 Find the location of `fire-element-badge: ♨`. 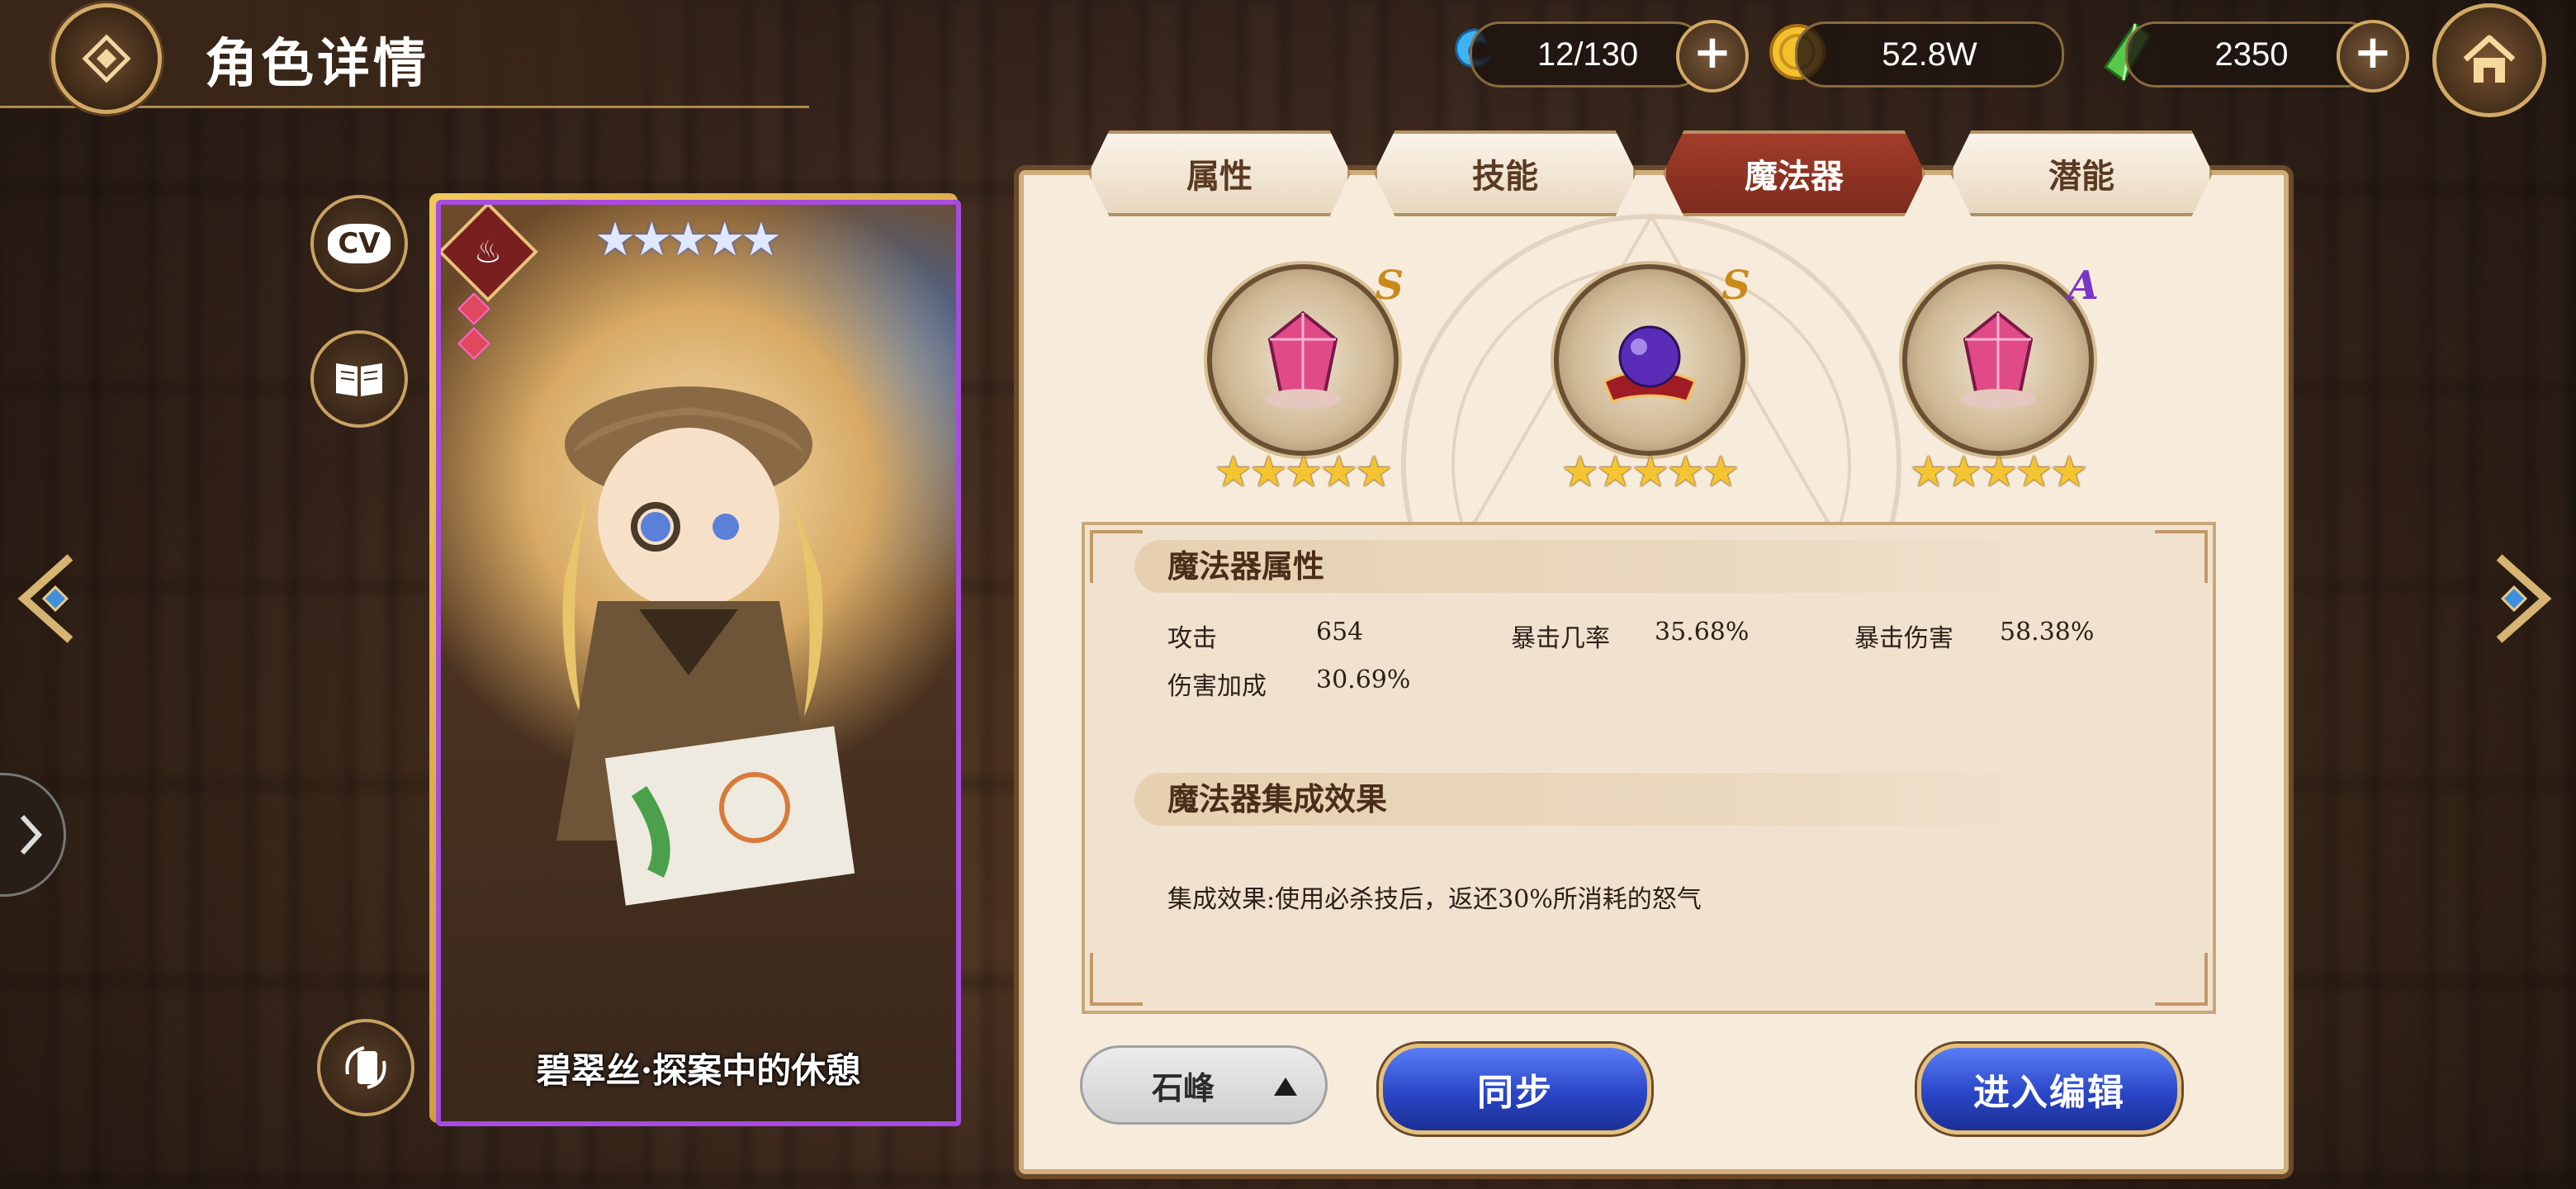

fire-element-badge: ♨ is located at coordinates (489, 253).